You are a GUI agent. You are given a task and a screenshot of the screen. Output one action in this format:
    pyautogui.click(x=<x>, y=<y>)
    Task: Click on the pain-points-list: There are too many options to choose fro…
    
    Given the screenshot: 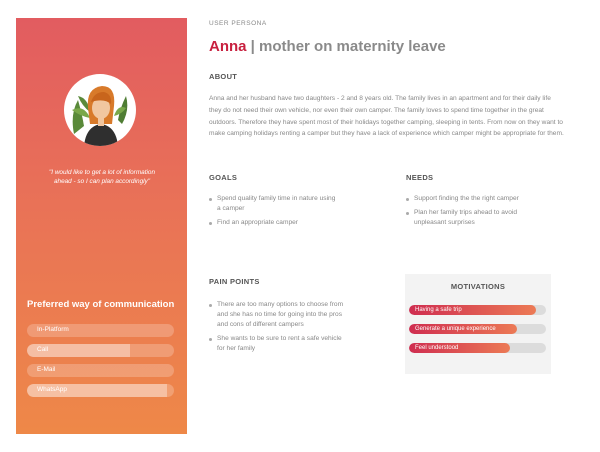 What is the action you would take?
    pyautogui.click(x=279, y=329)
    